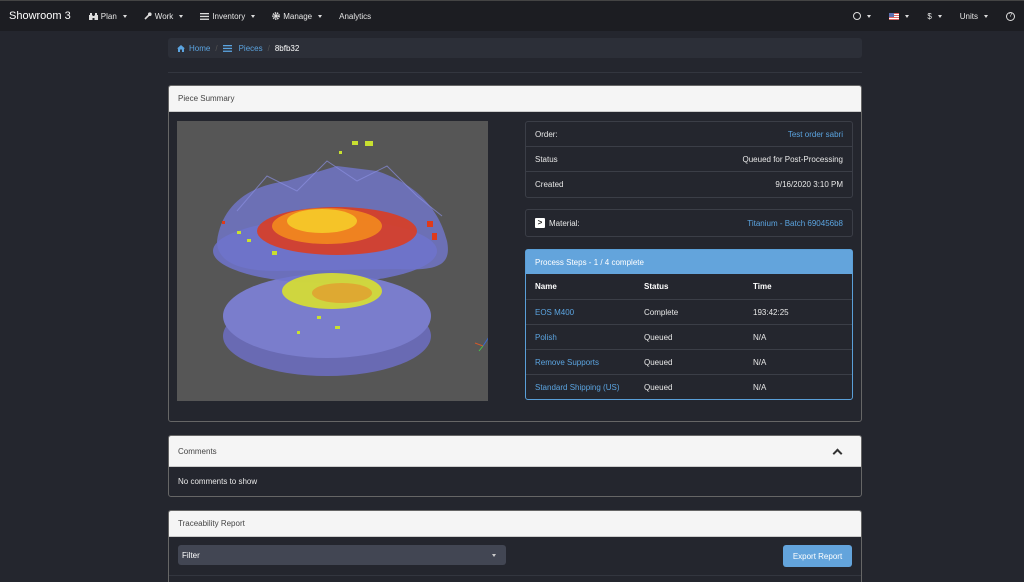 Image resolution: width=1024 pixels, height=582 pixels. Describe the element at coordinates (656, 286) in the screenshot. I see `column-header-status: Status` at that location.